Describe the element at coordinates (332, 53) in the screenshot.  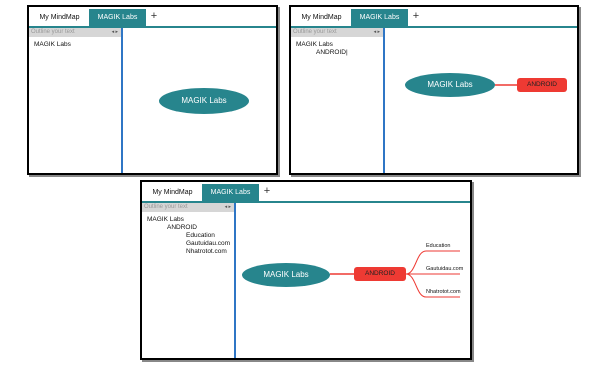
I see `outline-line-child: ANDROID|` at that location.